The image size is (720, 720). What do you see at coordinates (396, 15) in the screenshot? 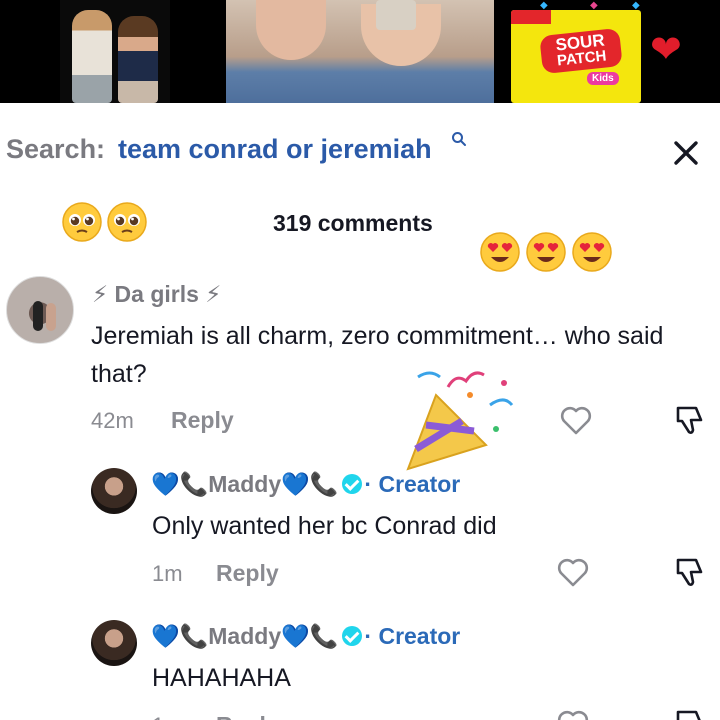
I see `phone-shape` at bounding box center [396, 15].